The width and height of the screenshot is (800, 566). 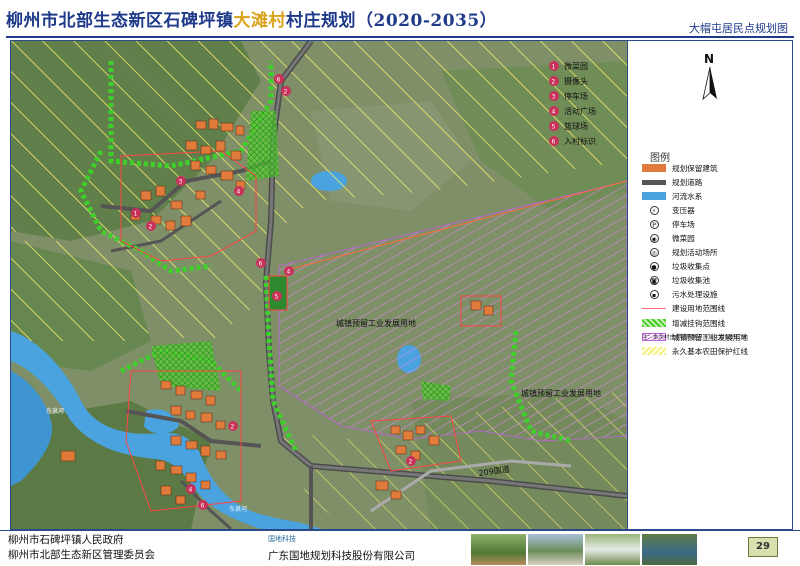 I want to click on title-prefix: 柳州市北部生态新区石碑坪镇, so click(x=120, y=21).